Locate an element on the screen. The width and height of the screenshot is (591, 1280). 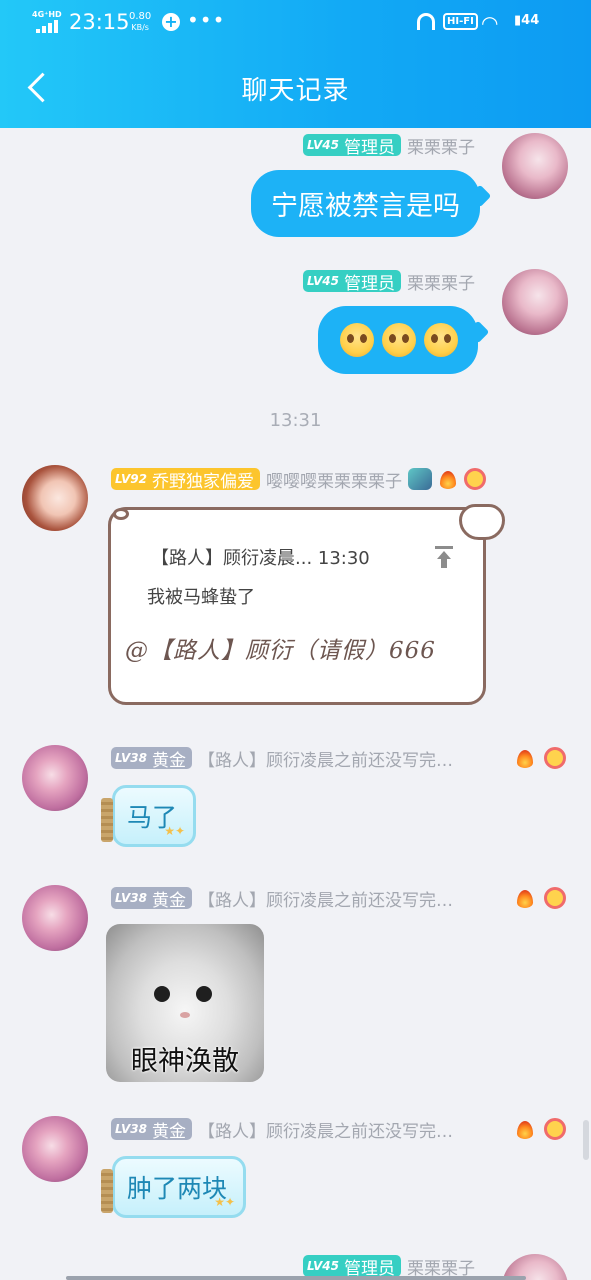
level-badge: LV92 乔野独家偏爱 is located at coordinates (185, 480).